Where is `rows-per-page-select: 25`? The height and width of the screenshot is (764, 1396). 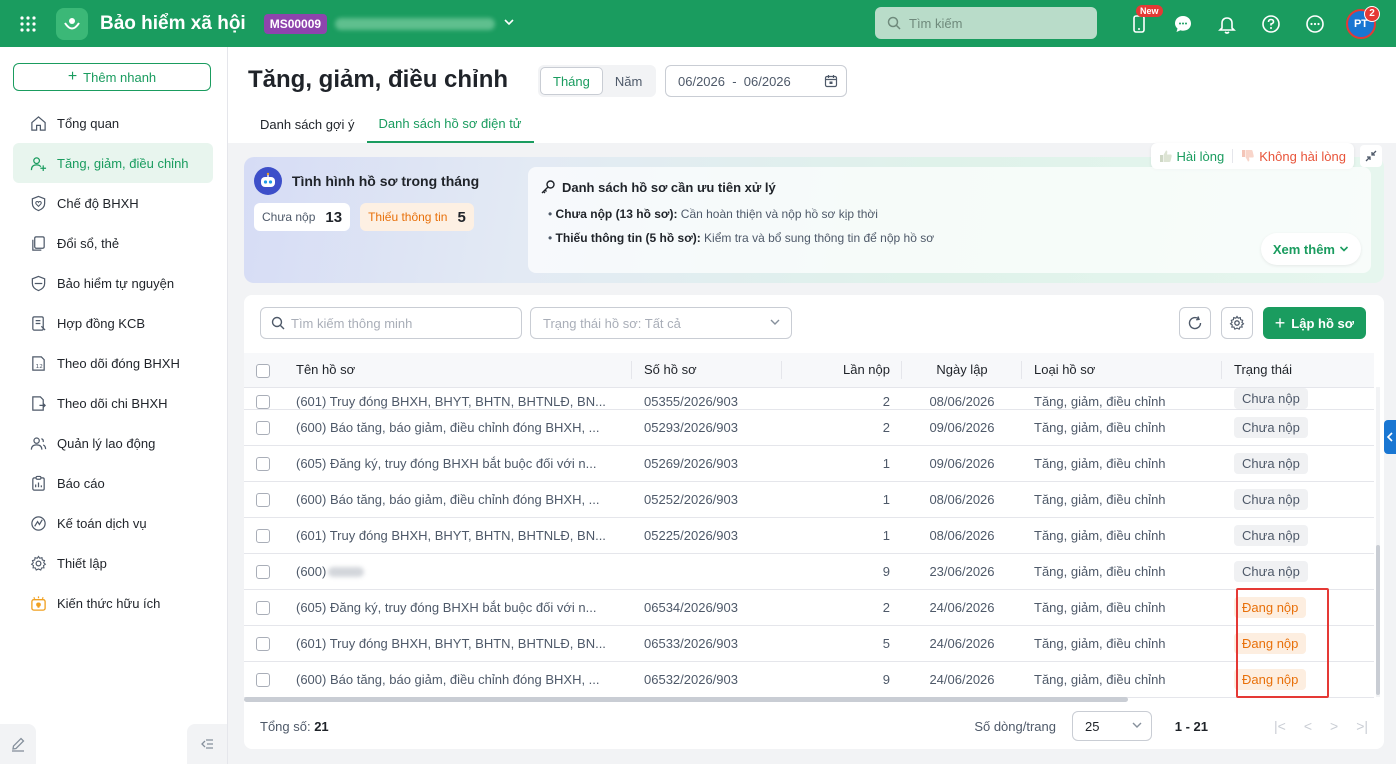 rows-per-page-select: 25 is located at coordinates (1112, 726).